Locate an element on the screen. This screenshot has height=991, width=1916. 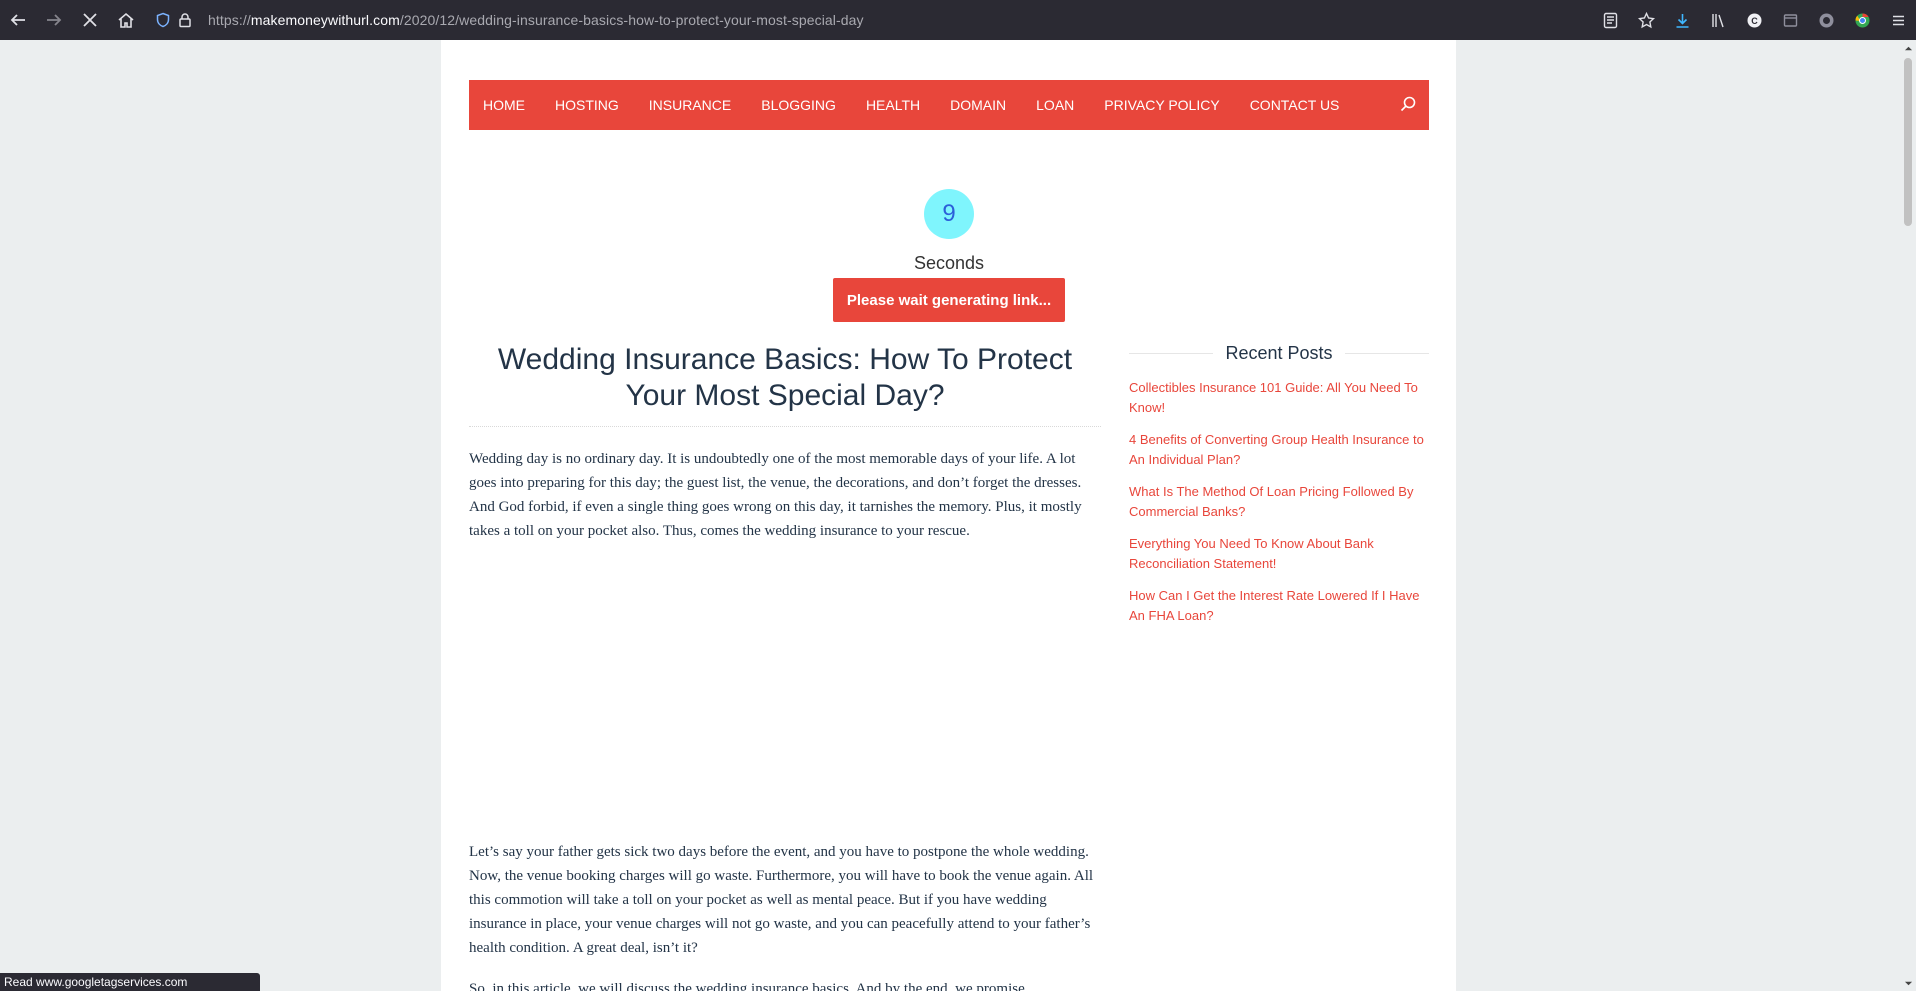
nav-item-contact-us: CONTACT US is located at coordinates (1295, 105).